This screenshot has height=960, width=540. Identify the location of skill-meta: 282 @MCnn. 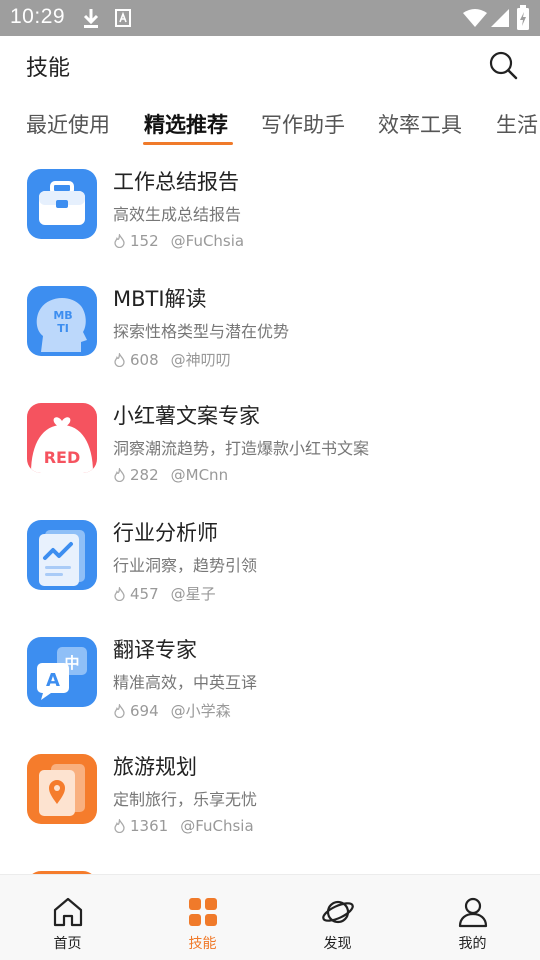
(170, 475).